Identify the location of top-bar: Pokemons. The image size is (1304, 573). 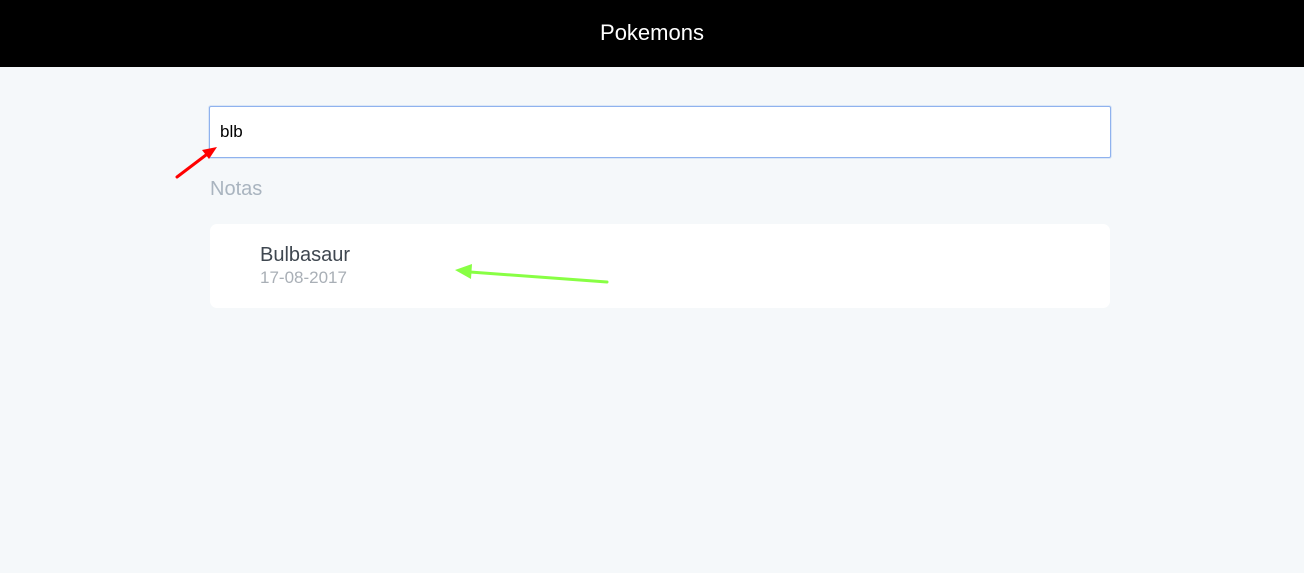
(652, 33).